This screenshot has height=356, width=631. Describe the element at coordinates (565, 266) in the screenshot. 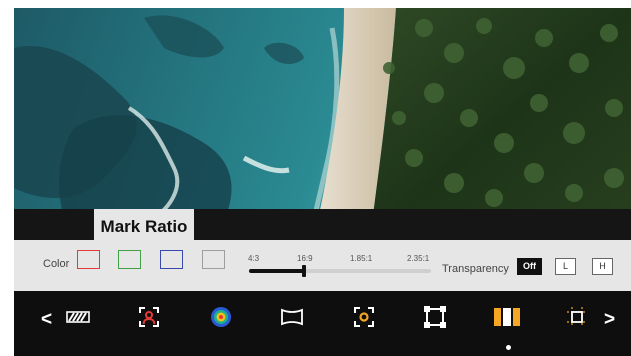

I see `transparency-low-button: L` at that location.